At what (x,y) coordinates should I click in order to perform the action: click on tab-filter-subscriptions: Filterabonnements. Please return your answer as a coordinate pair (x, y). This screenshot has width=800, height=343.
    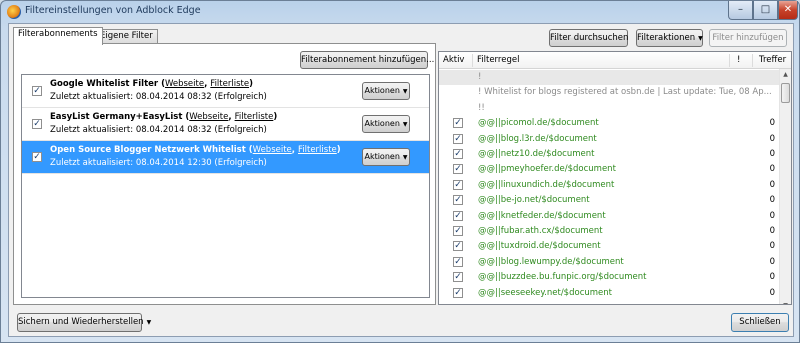
    Looking at the image, I should click on (58, 36).